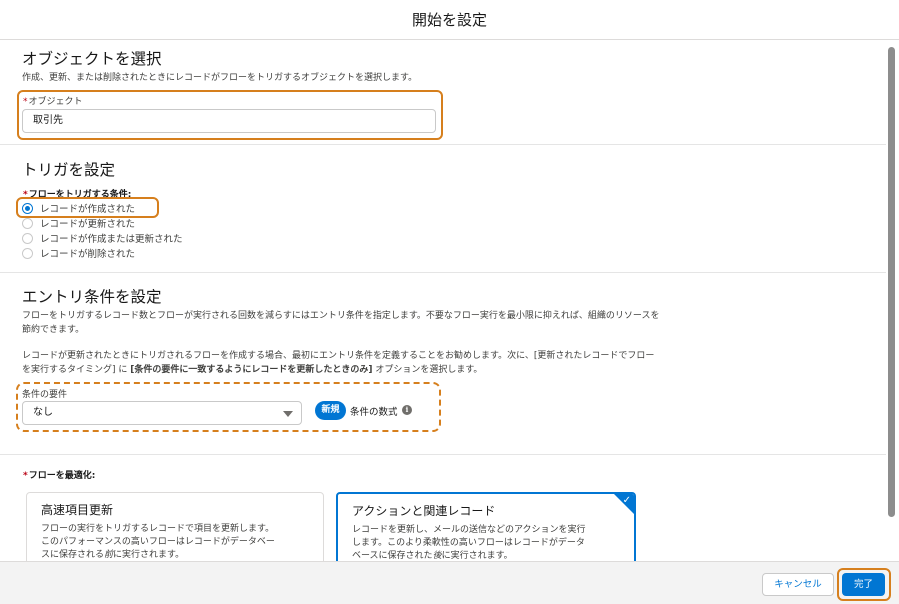 This screenshot has width=899, height=604. I want to click on cancel-button: キャンセル, so click(798, 584).